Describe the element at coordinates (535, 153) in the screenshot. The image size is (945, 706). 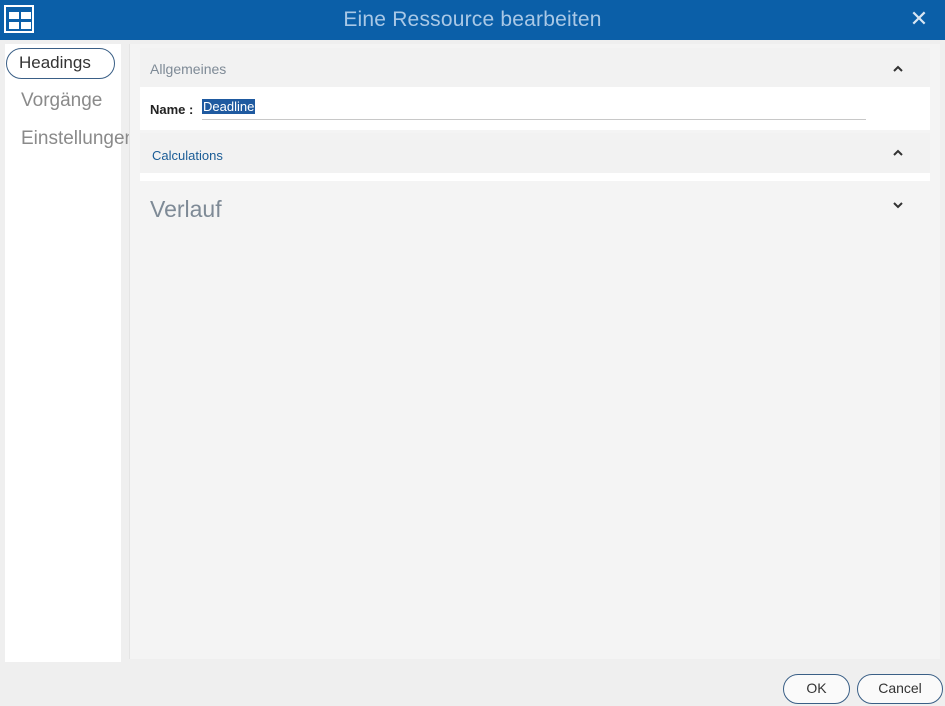
I see `section-calculations-header: Calculations` at that location.